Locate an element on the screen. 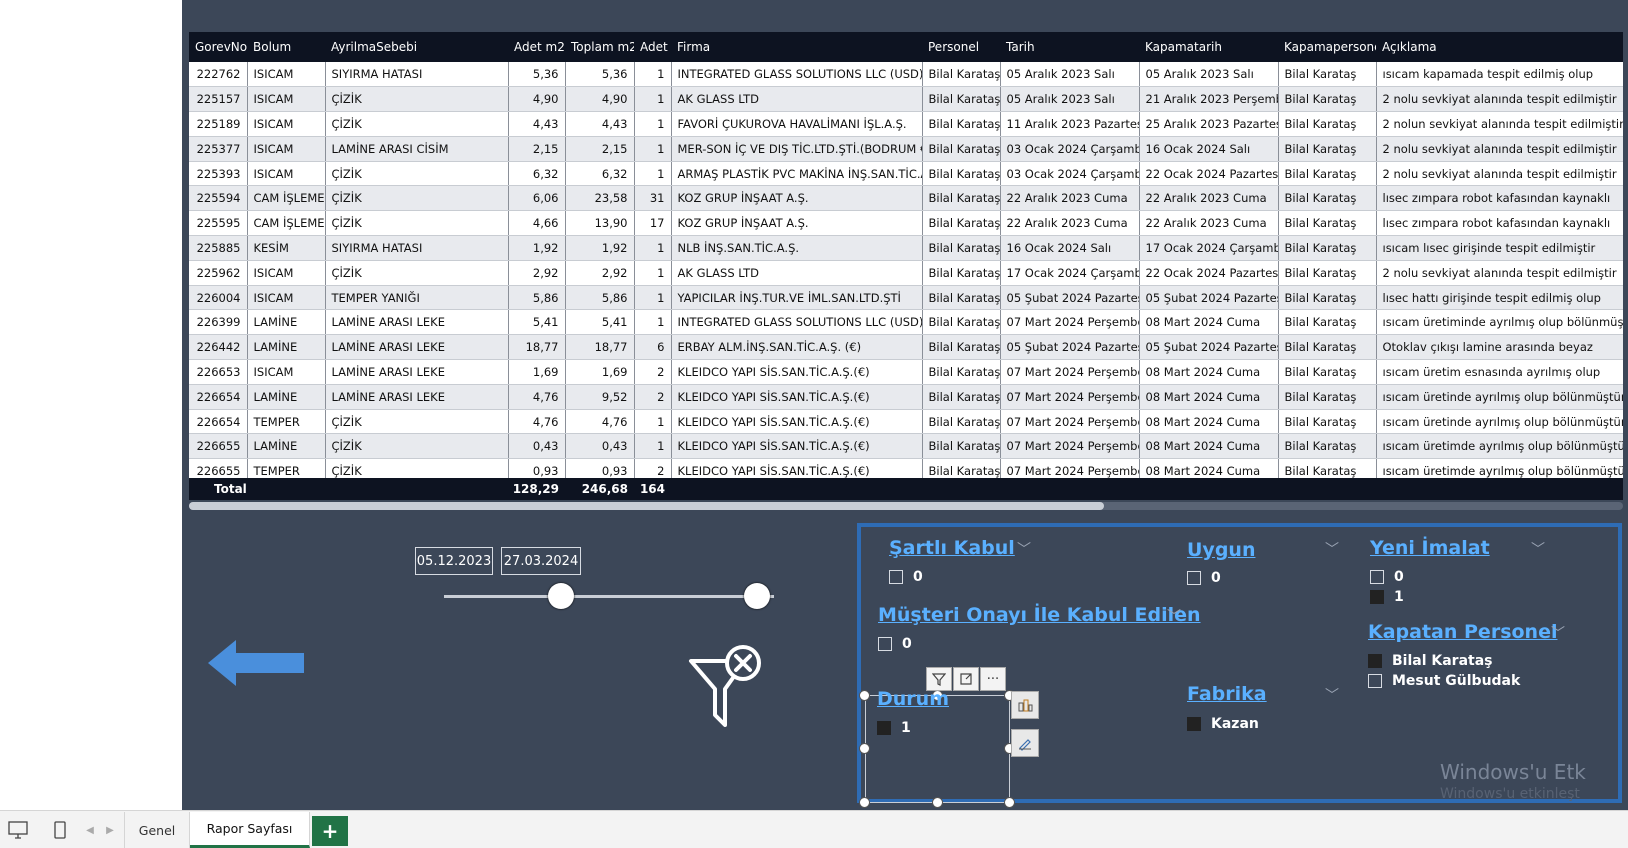  horizontal-scroll-thumb is located at coordinates (646, 506).